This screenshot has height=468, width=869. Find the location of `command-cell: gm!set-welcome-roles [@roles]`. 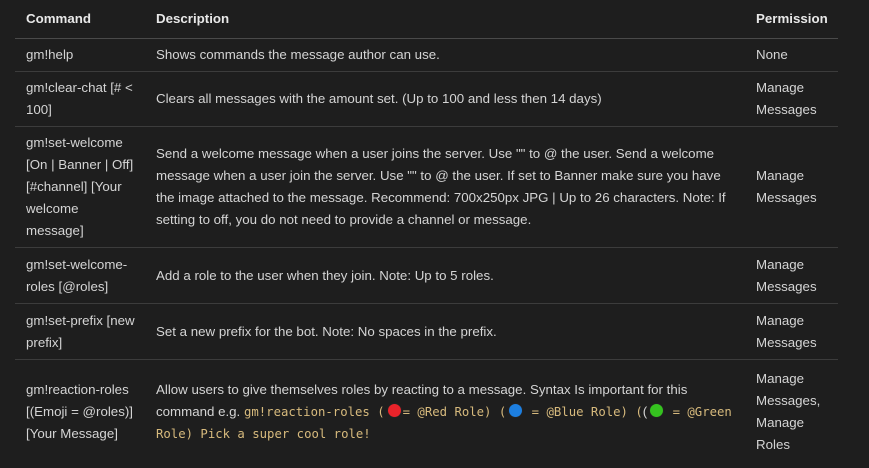

command-cell: gm!set-welcome-roles [@roles] is located at coordinates (77, 275).